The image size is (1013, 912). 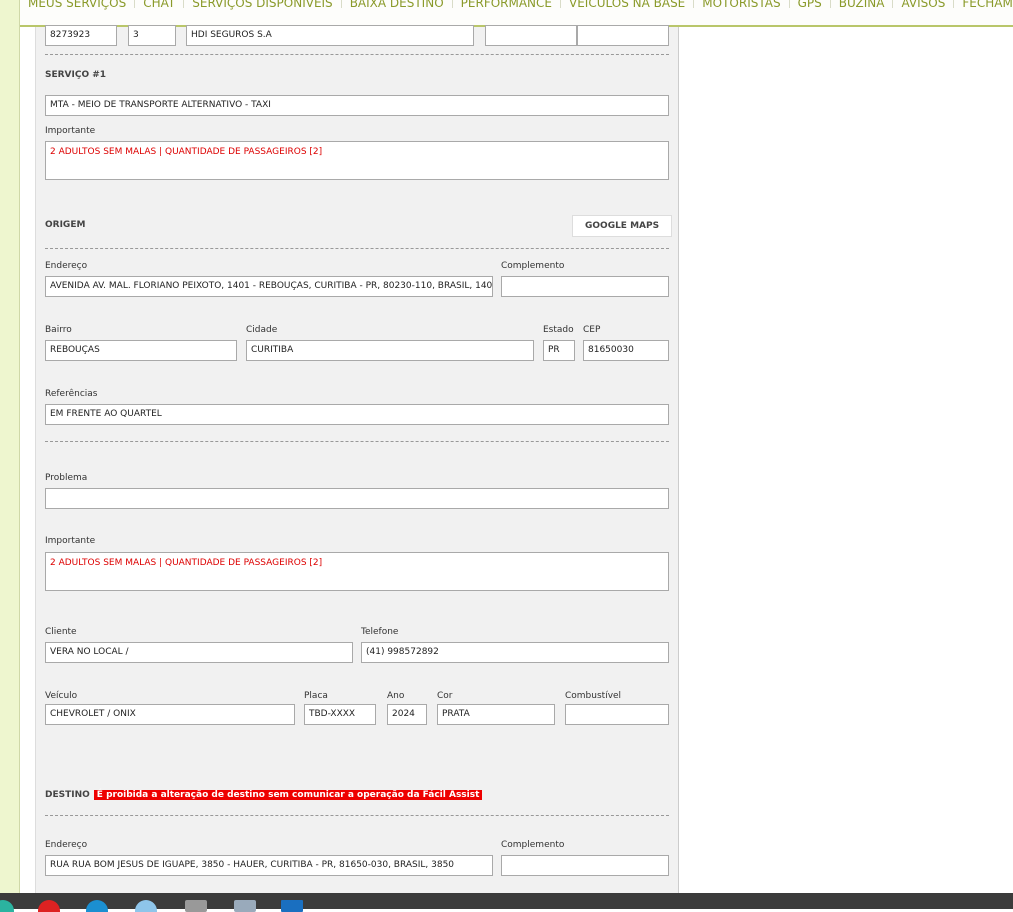 I want to click on plate-label: Placa, so click(x=316, y=696).